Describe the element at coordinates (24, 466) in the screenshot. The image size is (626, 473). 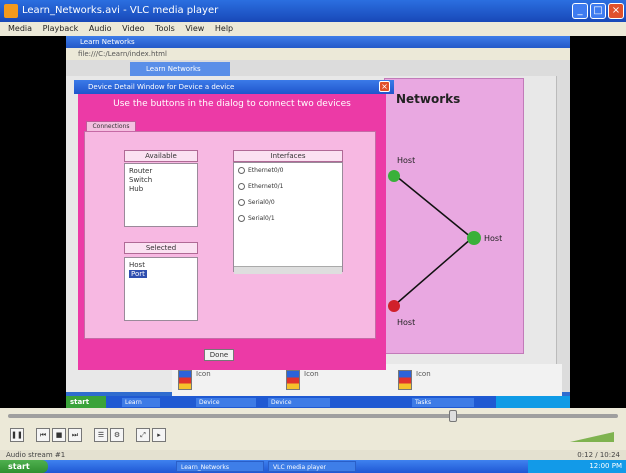
I see `start-button: start` at that location.